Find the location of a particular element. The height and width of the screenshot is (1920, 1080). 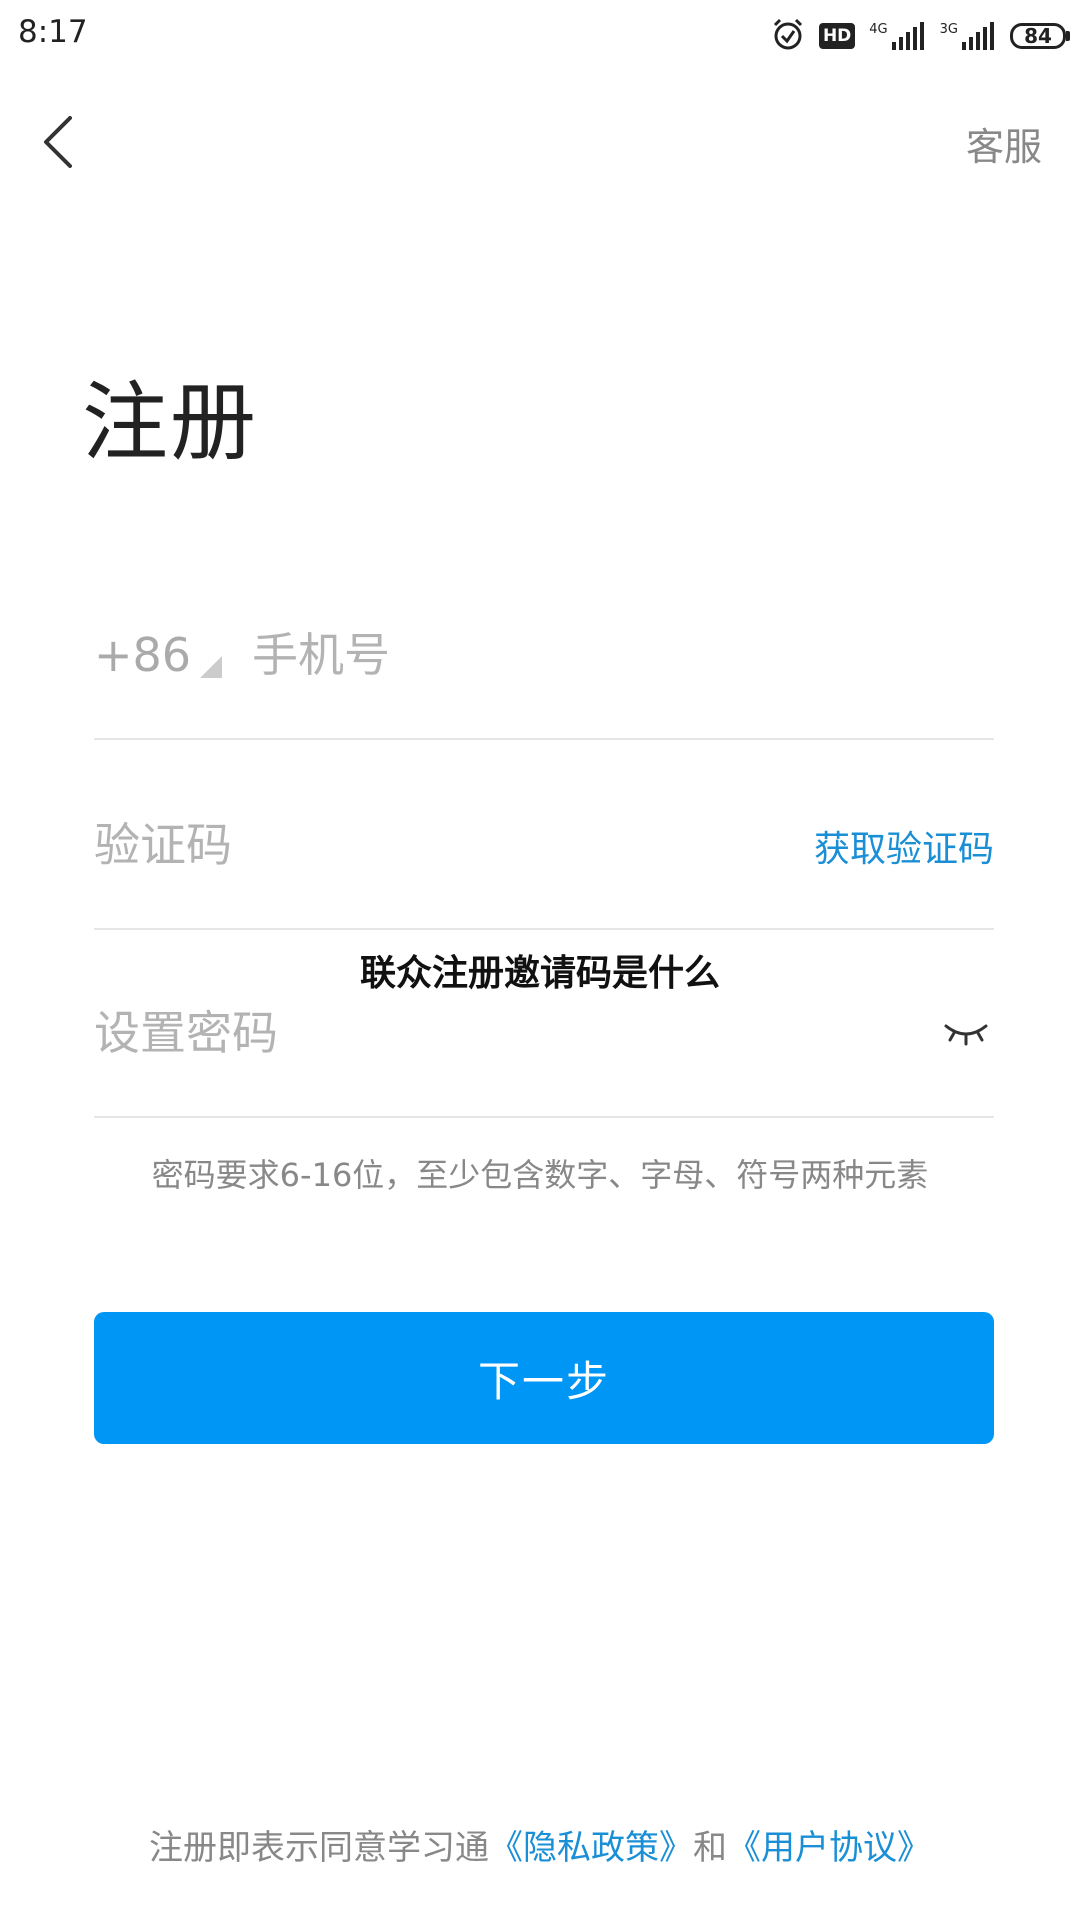

status-time: 8:17 is located at coordinates (53, 32).